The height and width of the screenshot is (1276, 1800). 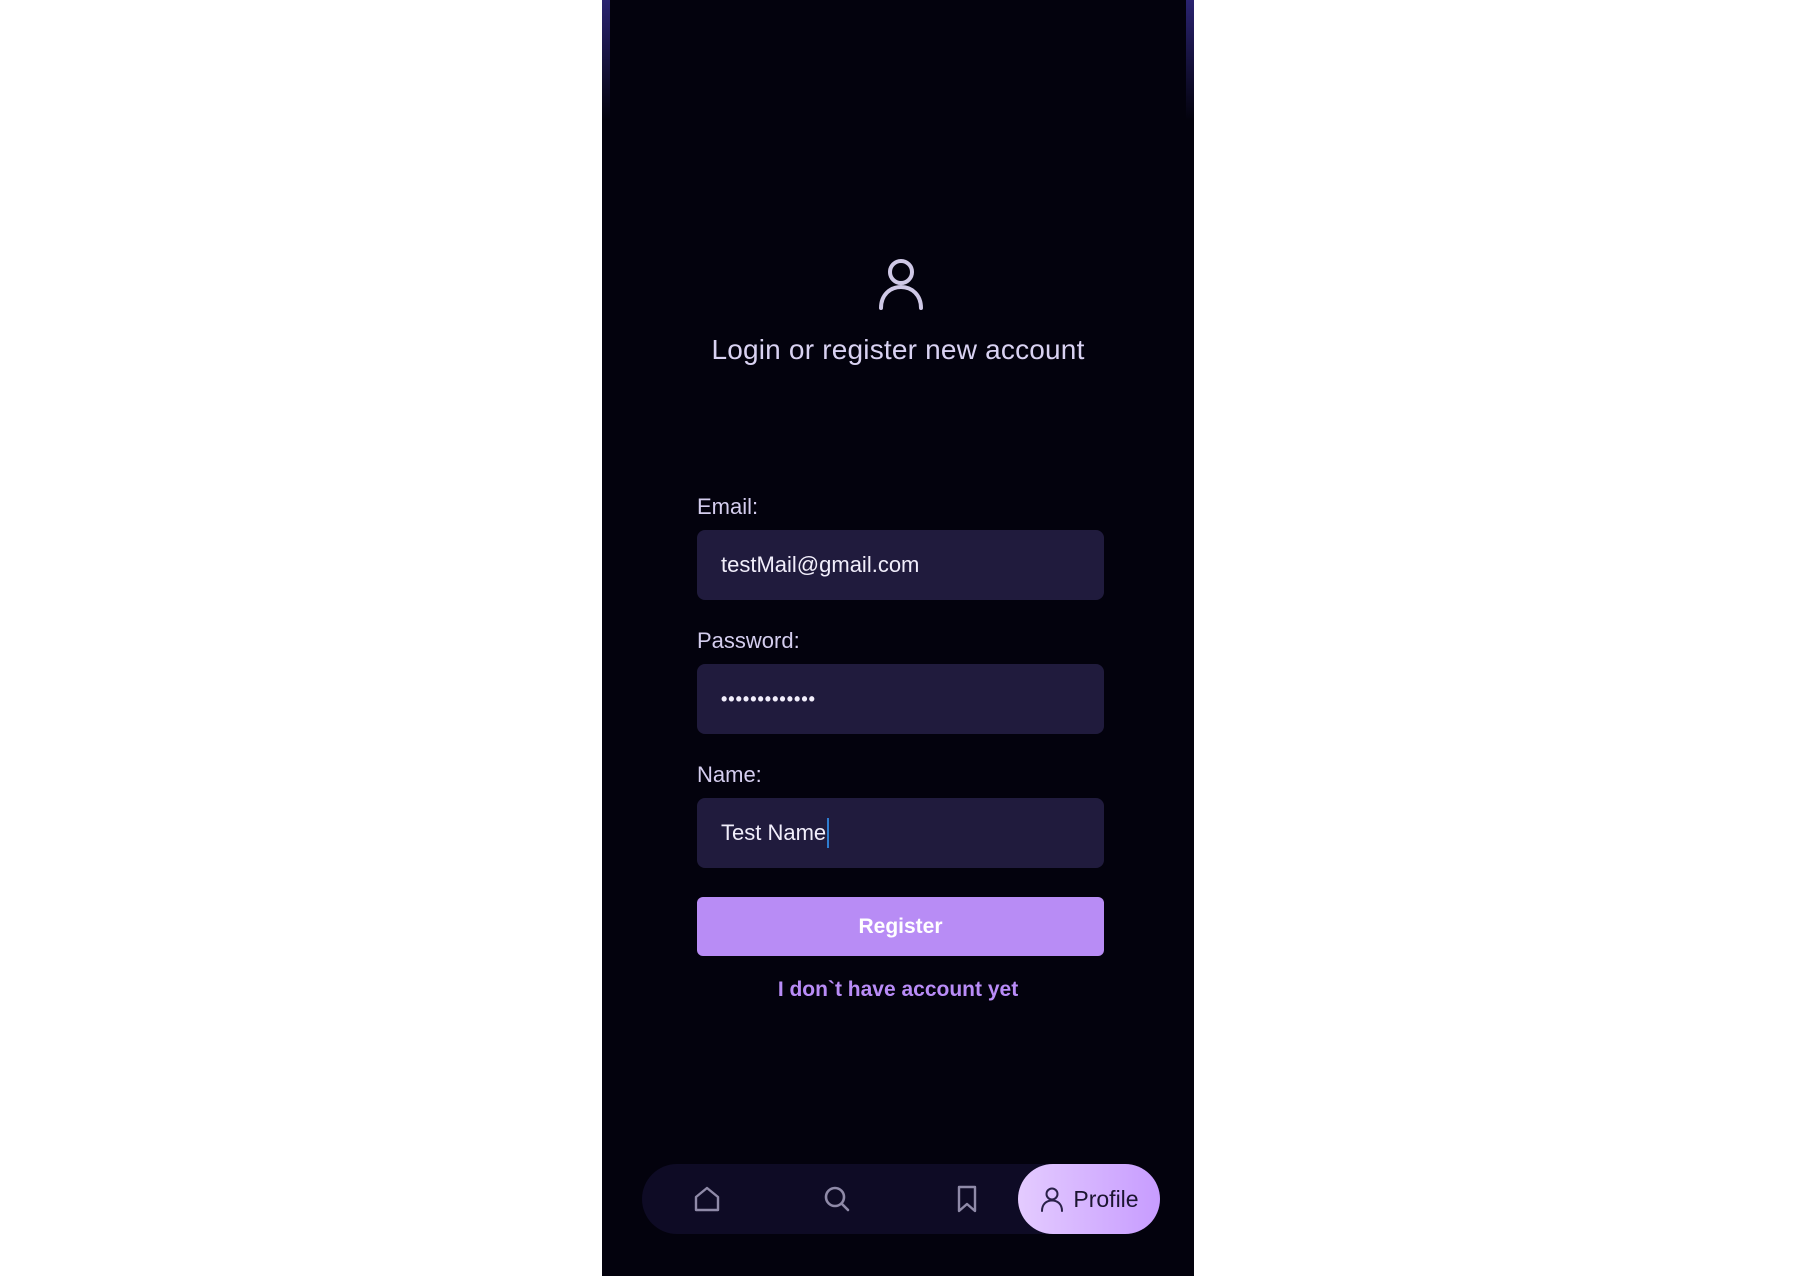 What do you see at coordinates (900, 926) in the screenshot?
I see `register-button: Register` at bounding box center [900, 926].